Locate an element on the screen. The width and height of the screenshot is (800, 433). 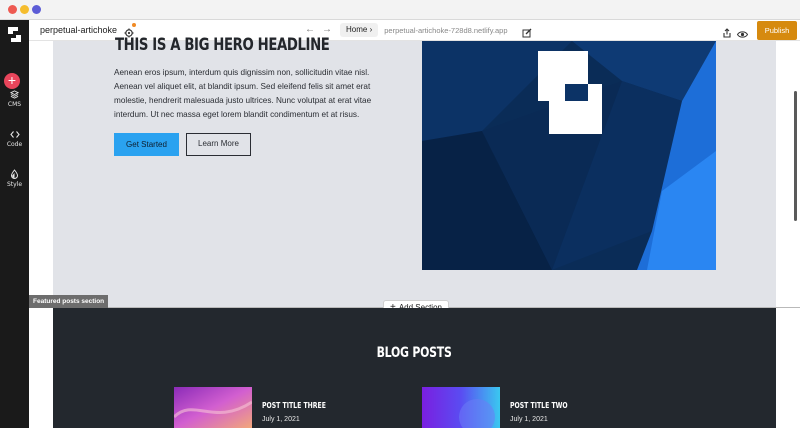
sidebar-item-cms: CMS is located at coordinates (14, 99).